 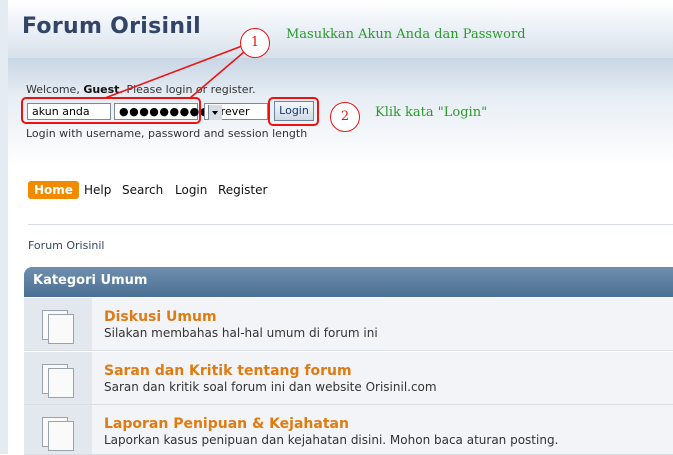 What do you see at coordinates (406, 34) in the screenshot?
I see `annotation-note-1: Masukkan Akun Anda dan Password` at bounding box center [406, 34].